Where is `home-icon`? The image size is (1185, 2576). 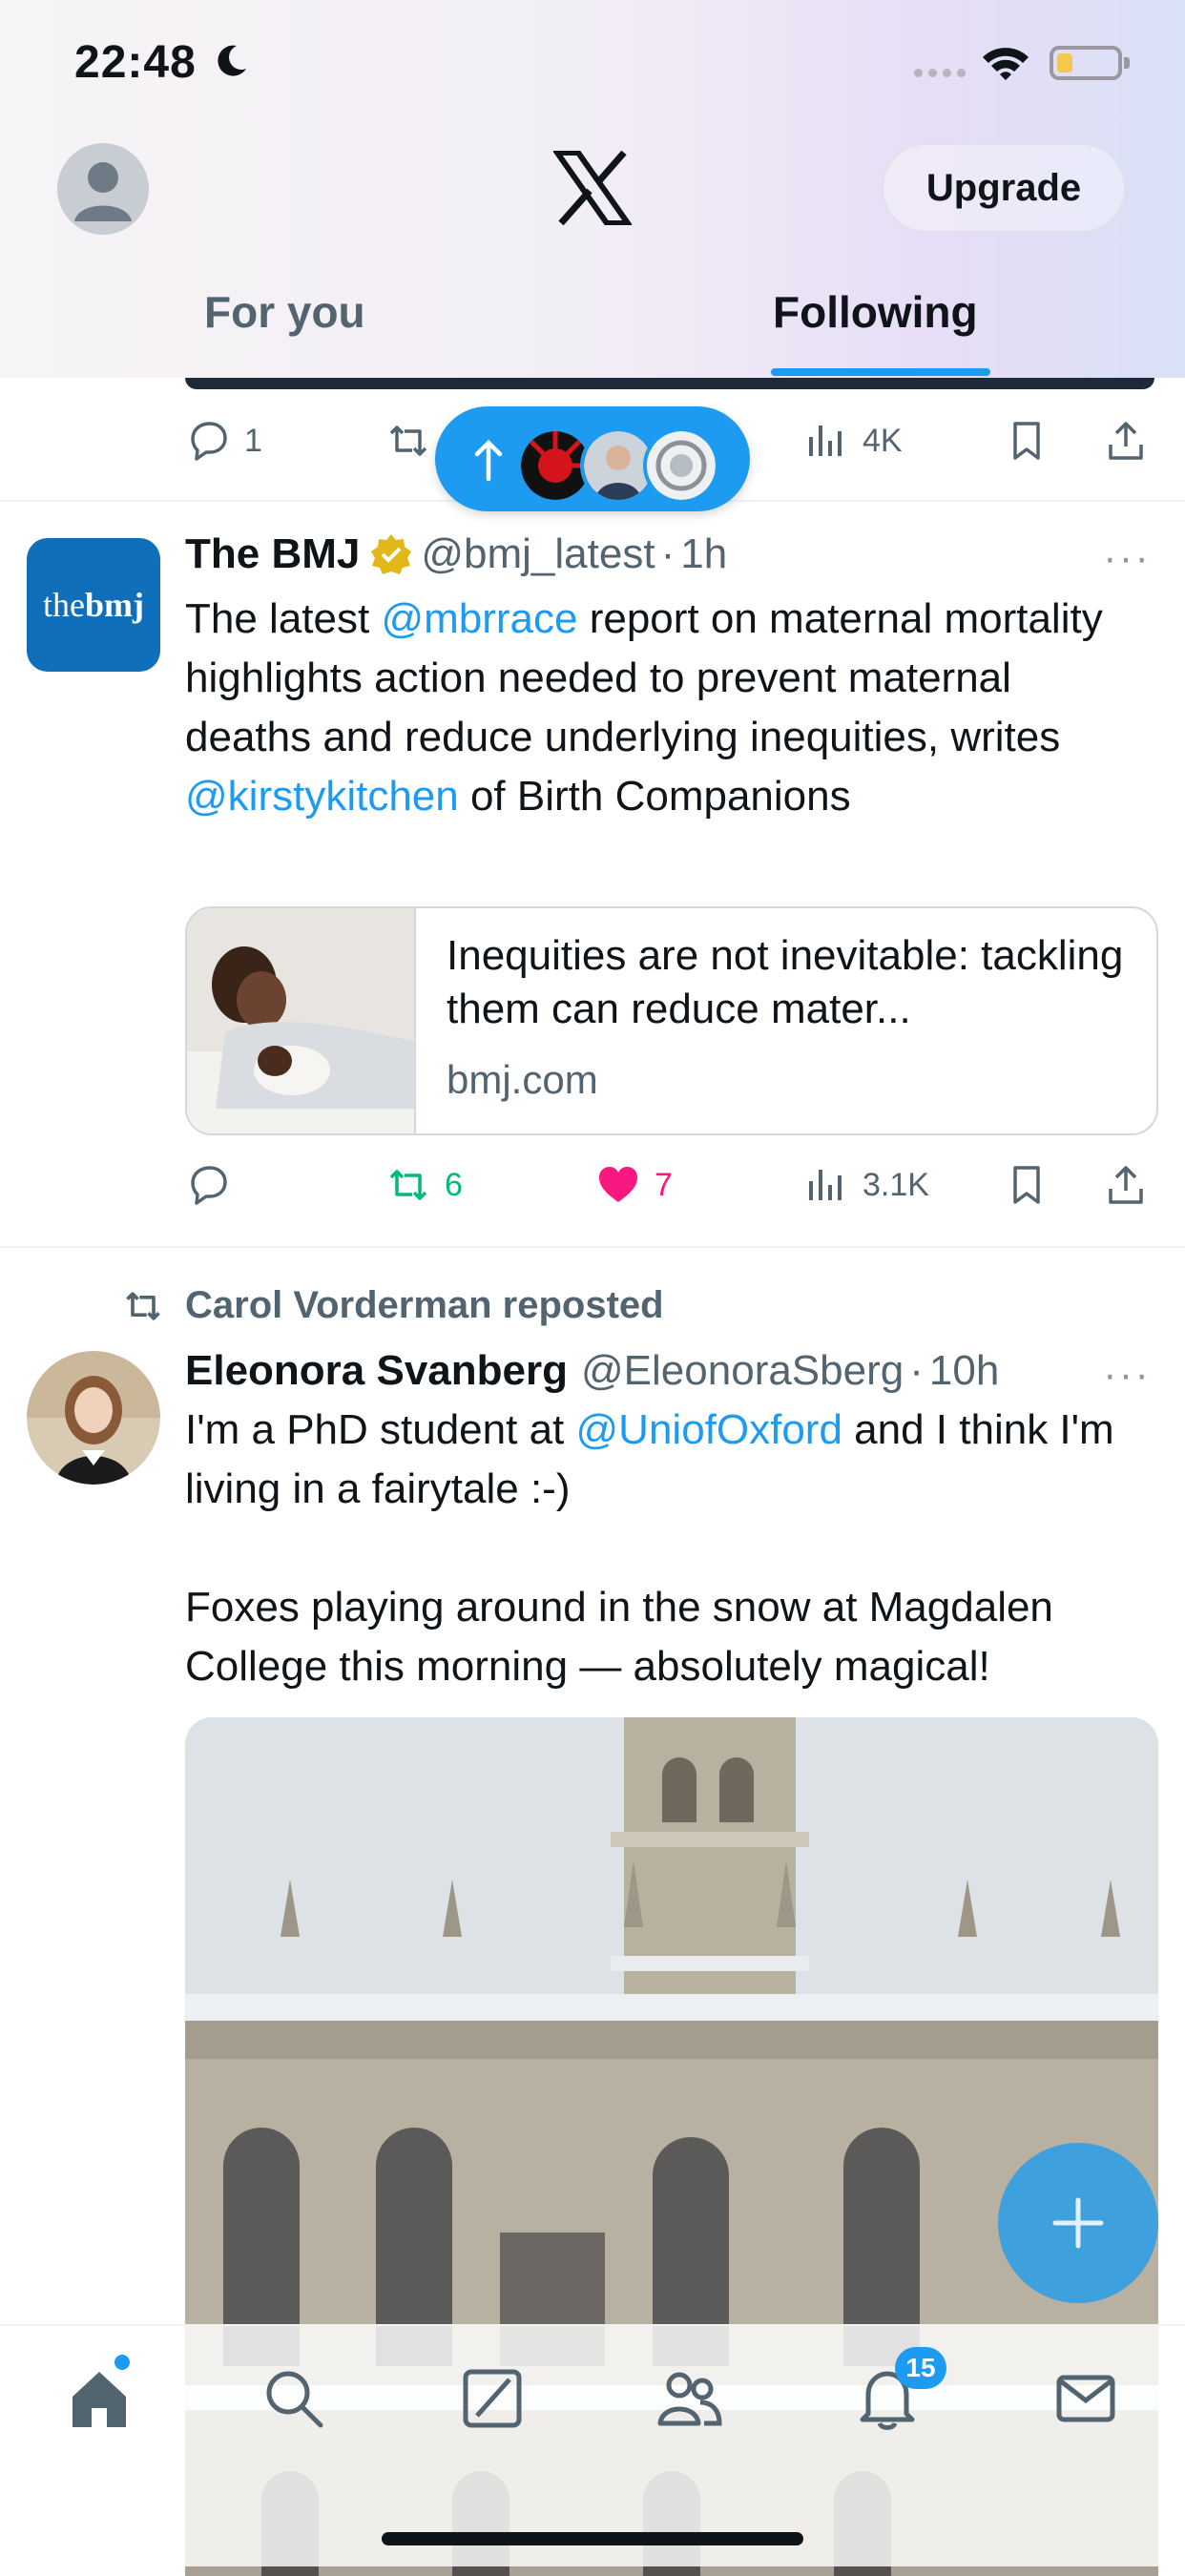 home-icon is located at coordinates (99, 2398).